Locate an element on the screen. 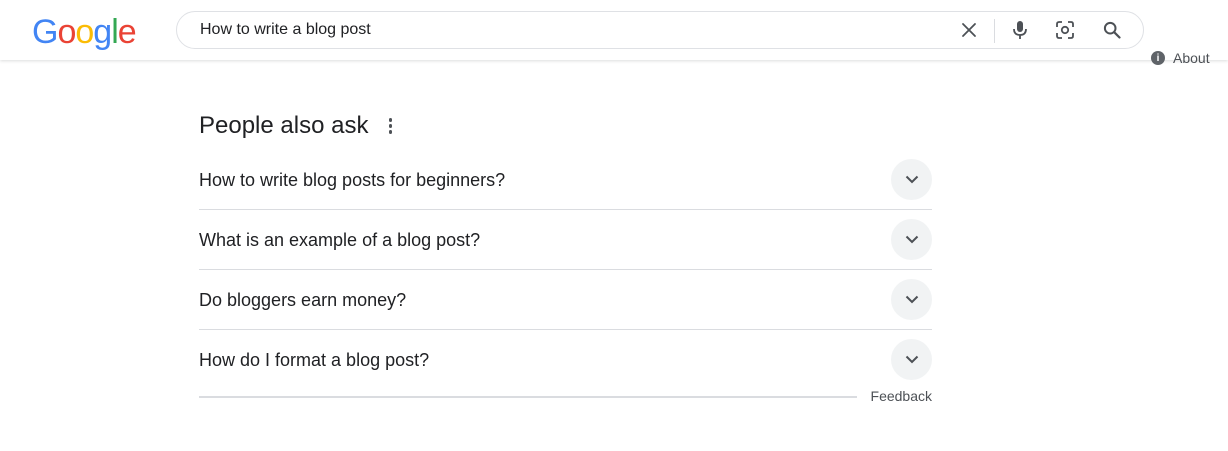 This screenshot has width=1228, height=451. logo-letter: g is located at coordinates (102, 32).